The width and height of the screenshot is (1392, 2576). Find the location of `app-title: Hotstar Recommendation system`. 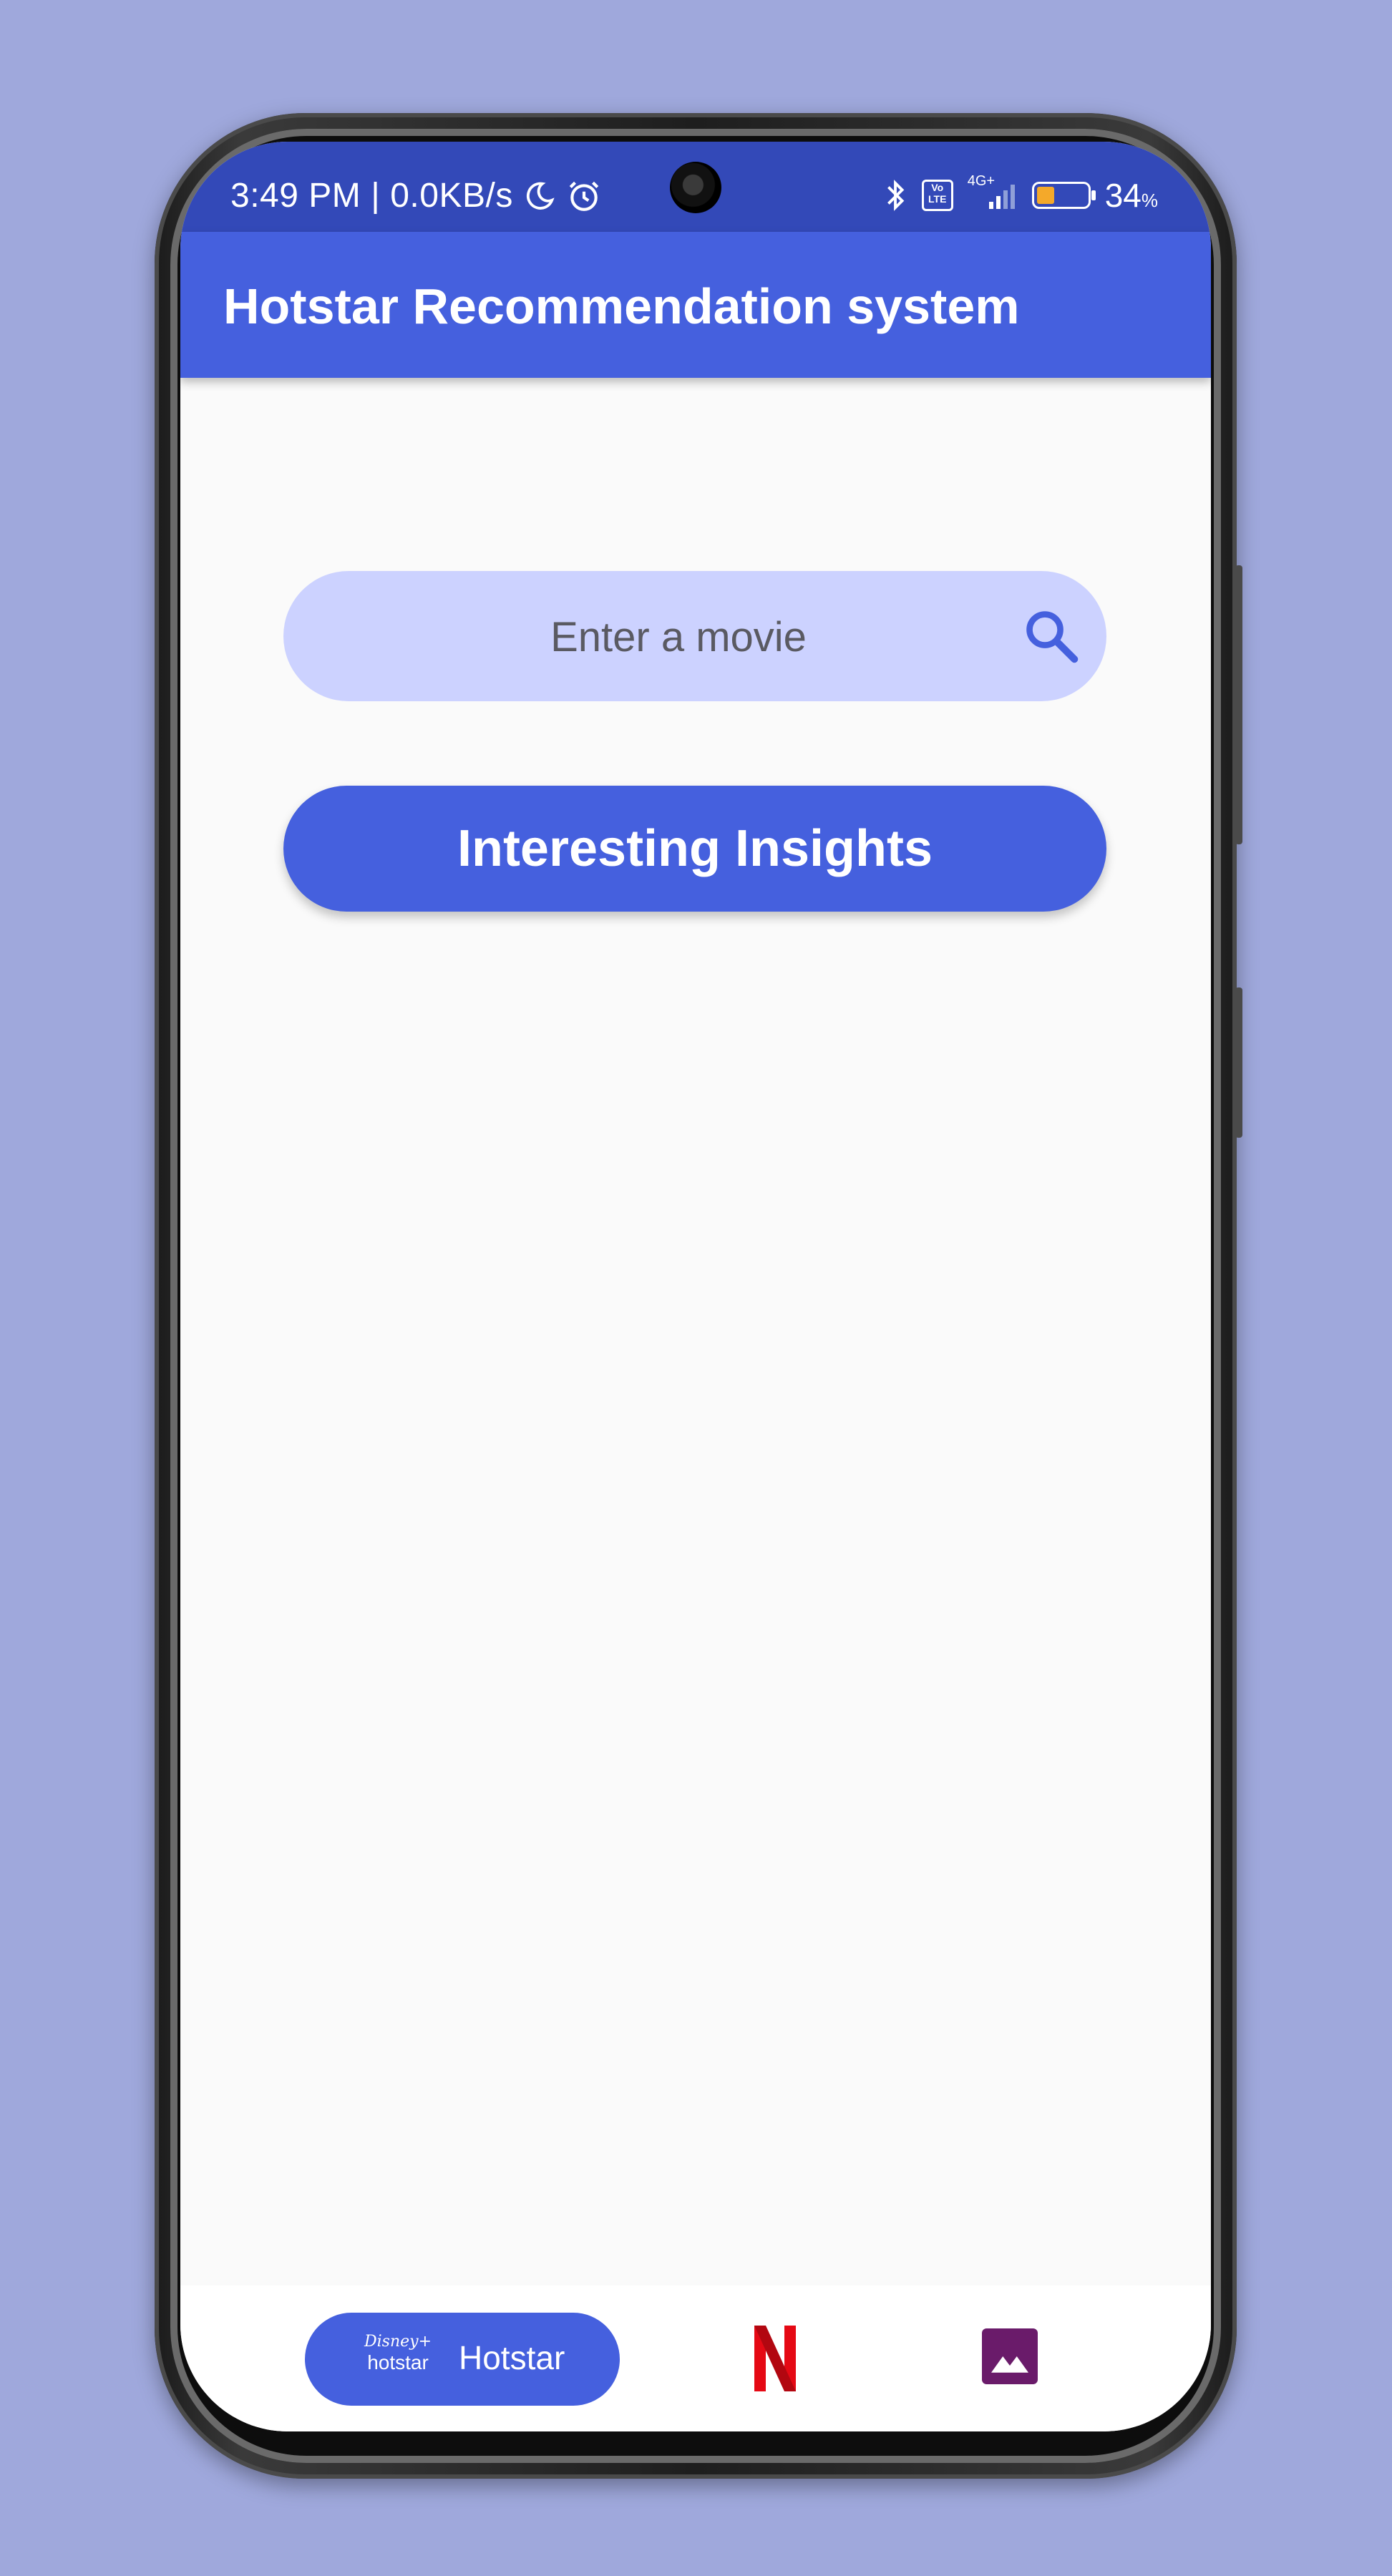

app-title: Hotstar Recommendation system is located at coordinates (621, 306).